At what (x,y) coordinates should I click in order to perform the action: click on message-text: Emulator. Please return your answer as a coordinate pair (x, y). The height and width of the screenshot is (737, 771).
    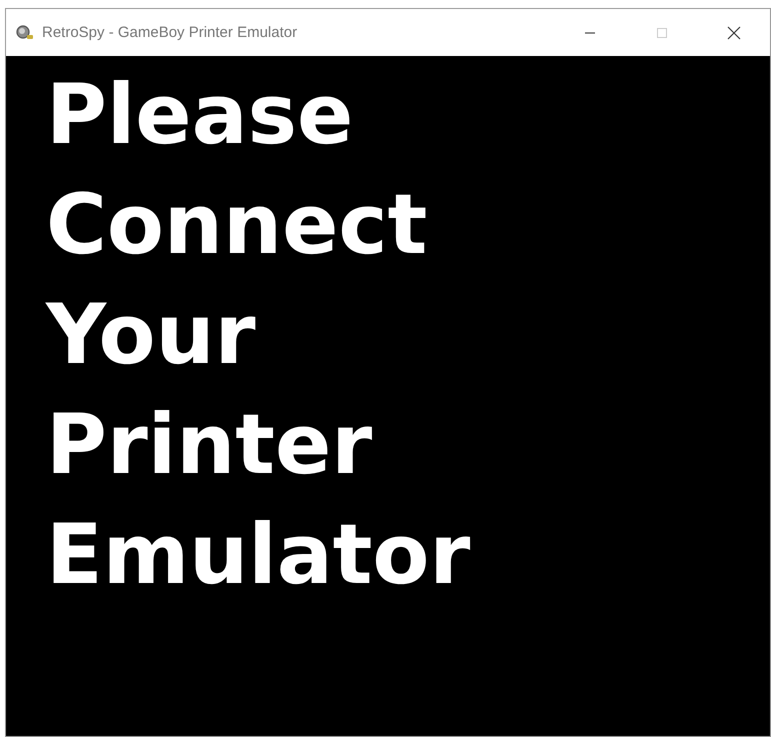
    Looking at the image, I should click on (258, 555).